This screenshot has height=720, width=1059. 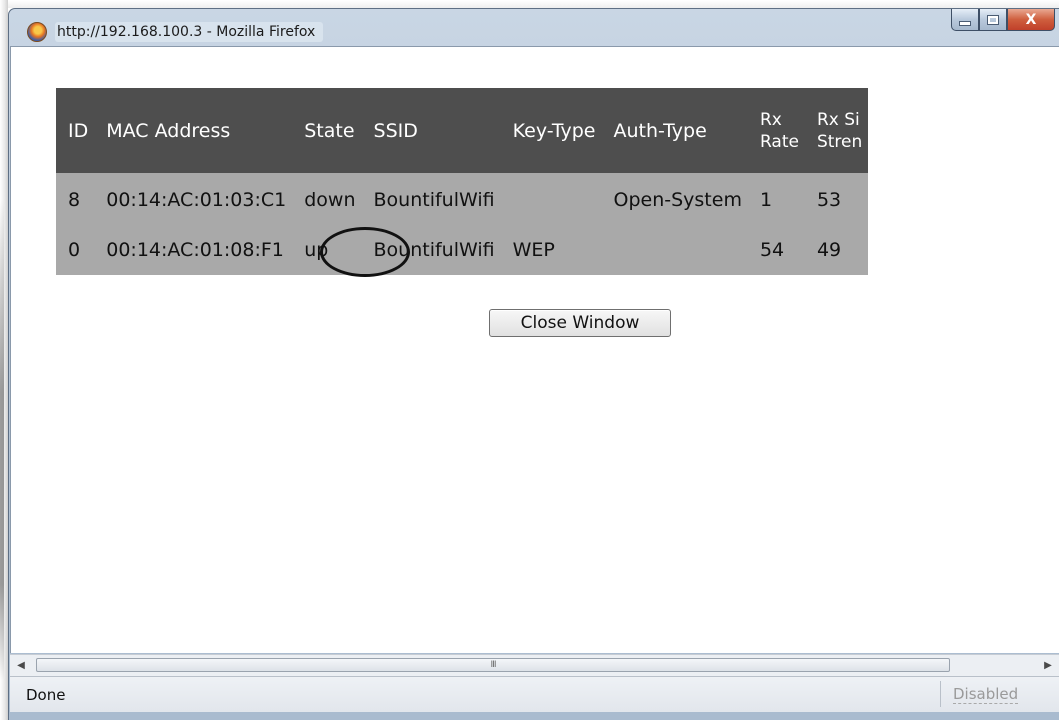 I want to click on column-header-state: State, so click(x=329, y=130).